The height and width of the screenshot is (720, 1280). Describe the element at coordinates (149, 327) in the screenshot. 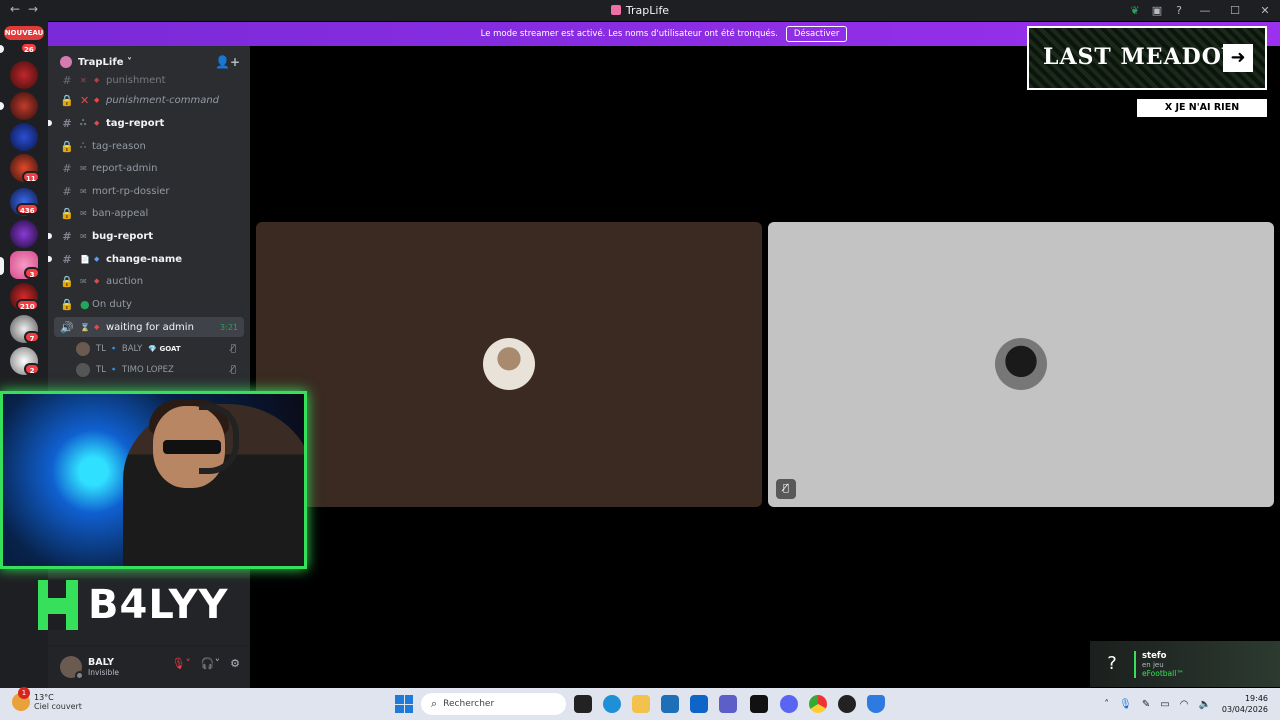

I see `voice-channel-waiting-for-admin: 🔊 ⌛ ◆ waiting for admin 3:21` at that location.